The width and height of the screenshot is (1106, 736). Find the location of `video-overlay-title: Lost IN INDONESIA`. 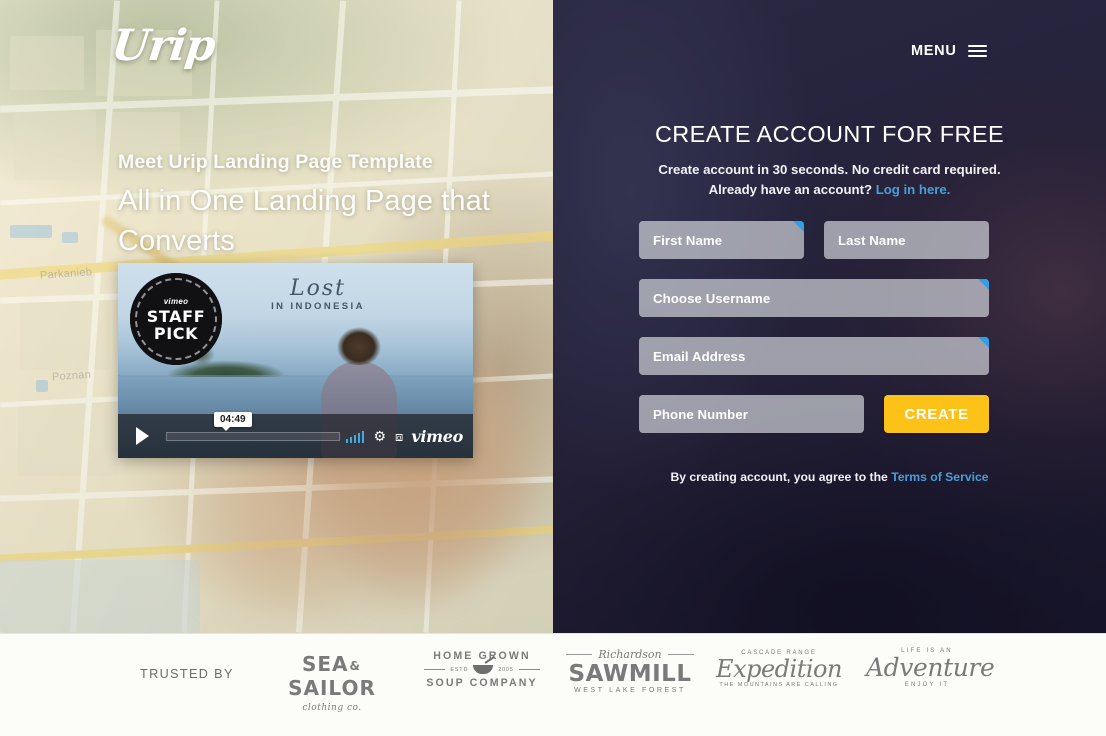

video-overlay-title: Lost IN INDONESIA is located at coordinates (318, 294).